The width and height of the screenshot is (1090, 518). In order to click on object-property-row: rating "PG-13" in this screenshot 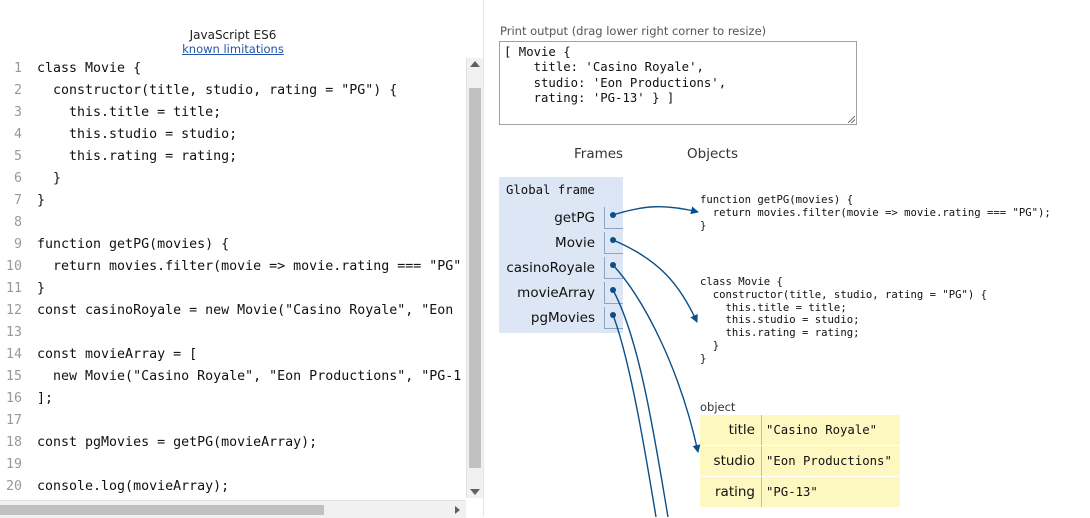, I will do `click(800, 492)`.